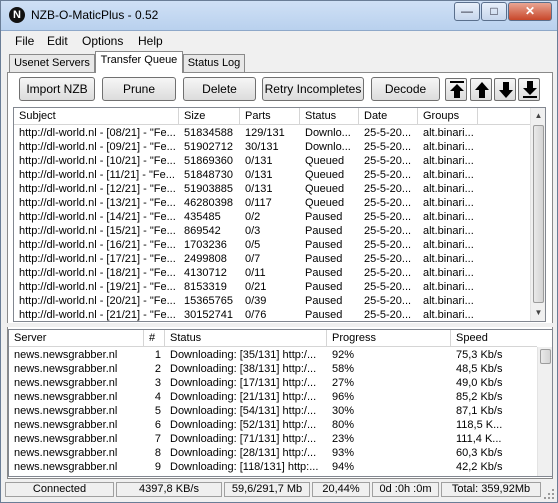 This screenshot has width=558, height=503. I want to click on close-button: ✕, so click(530, 11).